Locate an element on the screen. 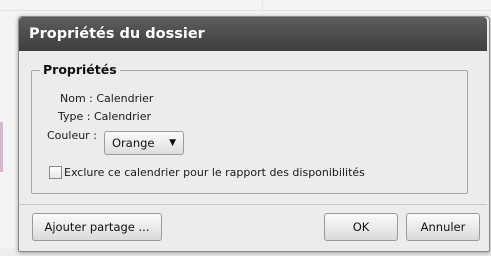  type-label: Type : Calendrier is located at coordinates (105, 116).